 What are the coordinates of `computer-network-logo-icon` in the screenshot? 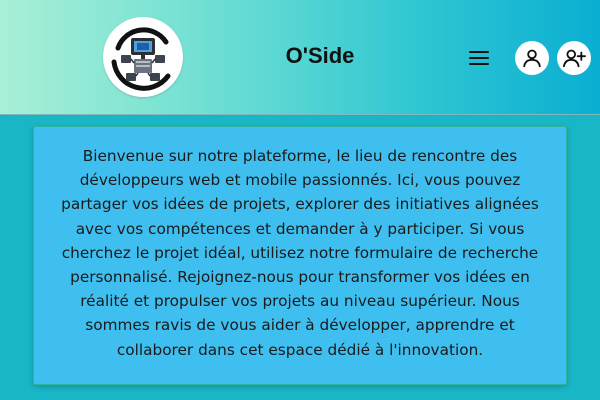 It's located at (141, 59).